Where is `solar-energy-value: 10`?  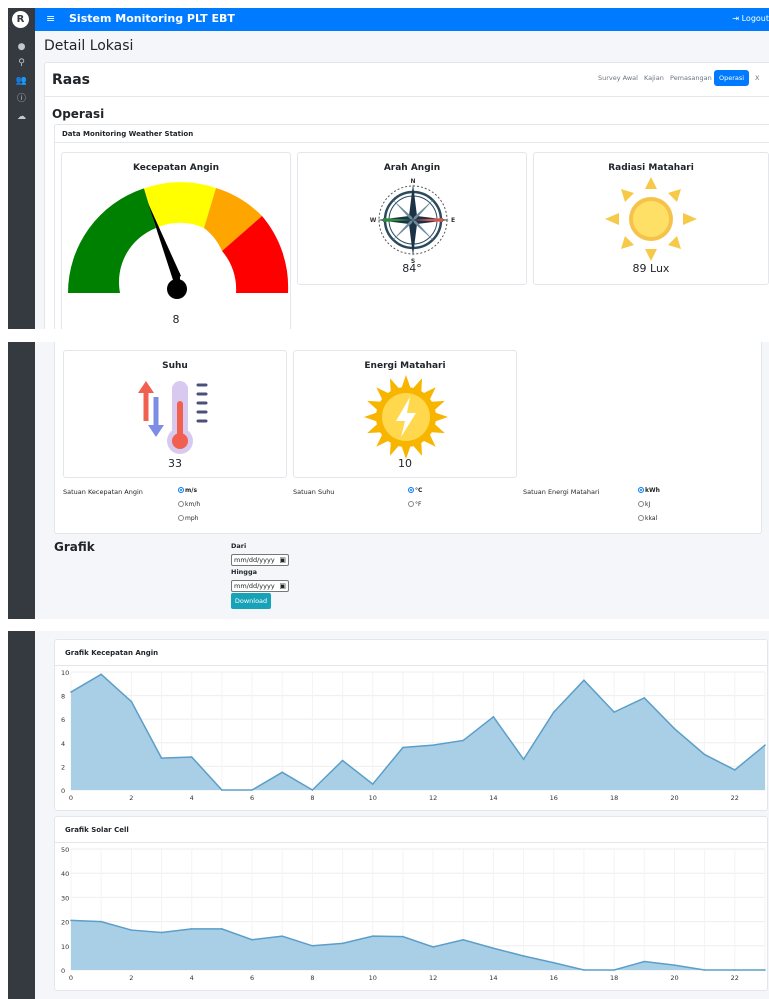 solar-energy-value: 10 is located at coordinates (405, 463).